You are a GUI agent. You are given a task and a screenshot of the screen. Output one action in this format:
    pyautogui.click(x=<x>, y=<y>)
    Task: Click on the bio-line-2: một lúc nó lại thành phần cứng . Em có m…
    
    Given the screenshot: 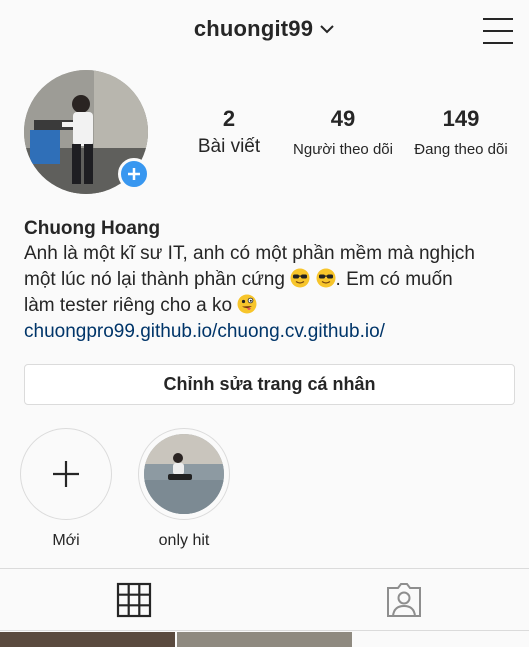 What is the action you would take?
    pyautogui.click(x=274, y=280)
    